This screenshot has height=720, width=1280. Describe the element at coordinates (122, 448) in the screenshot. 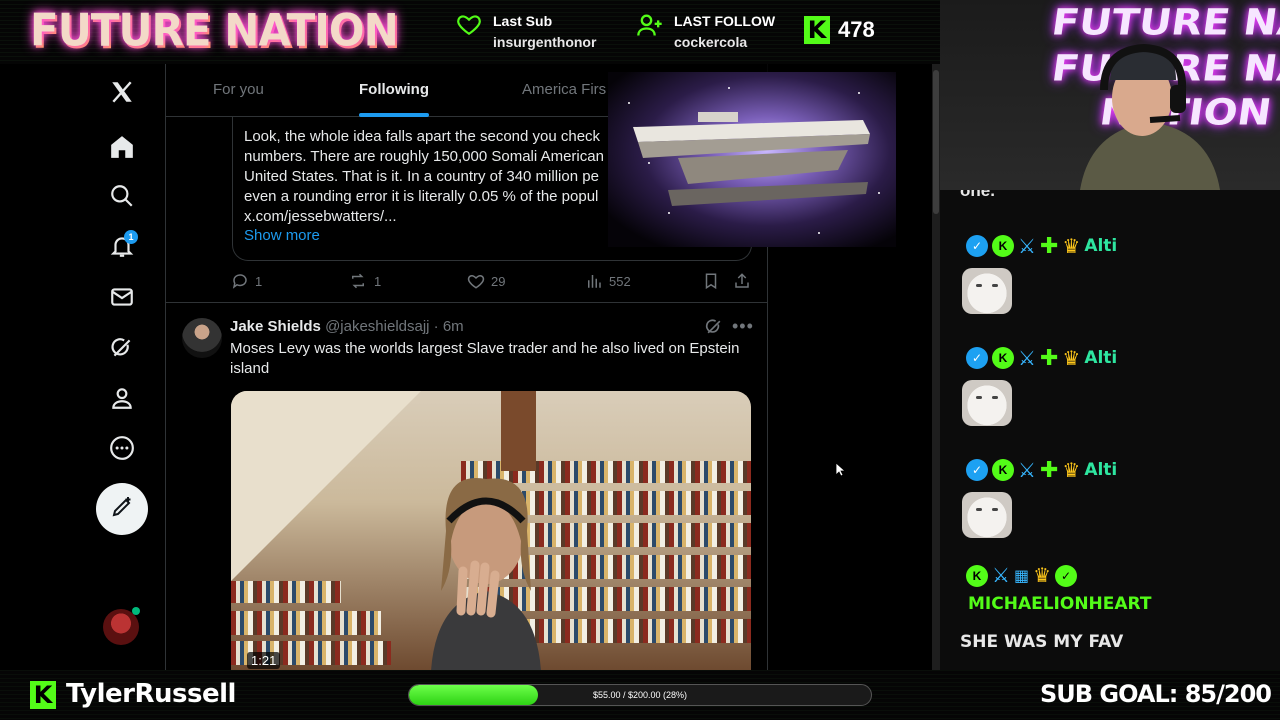

I see `more-icon` at that location.